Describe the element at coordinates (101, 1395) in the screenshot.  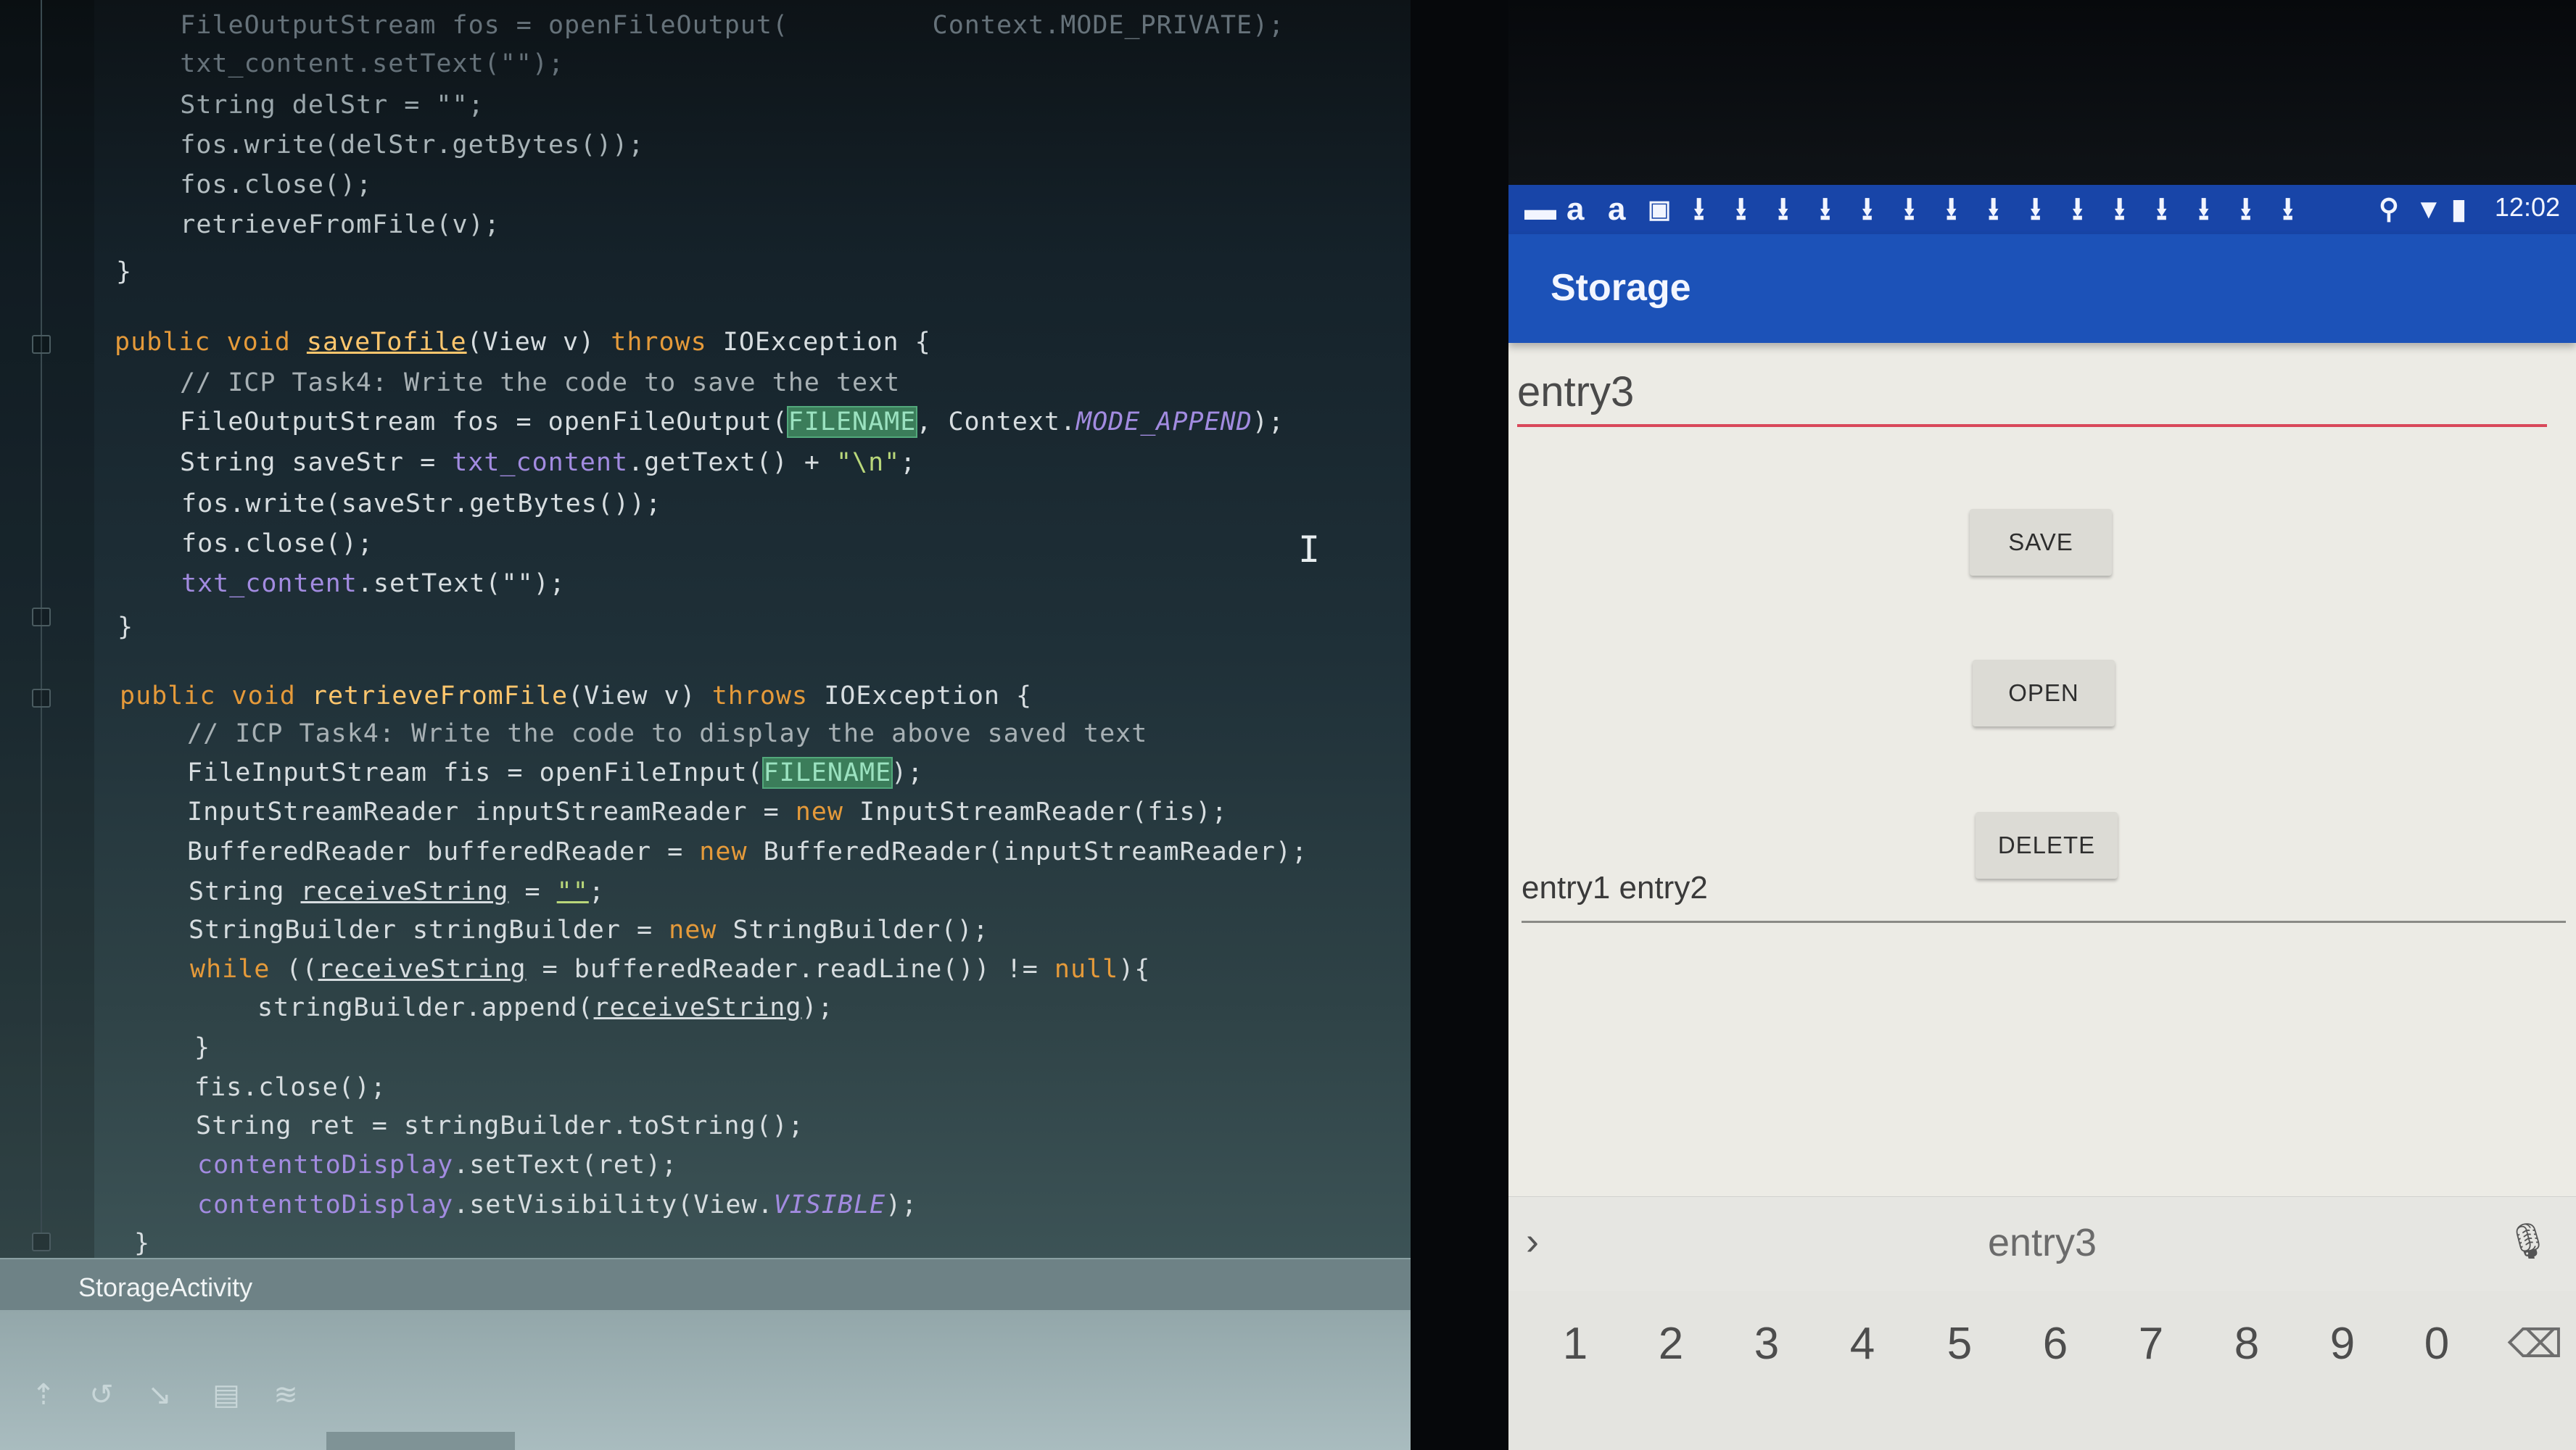
I see `rerun-icon: ↺` at that location.